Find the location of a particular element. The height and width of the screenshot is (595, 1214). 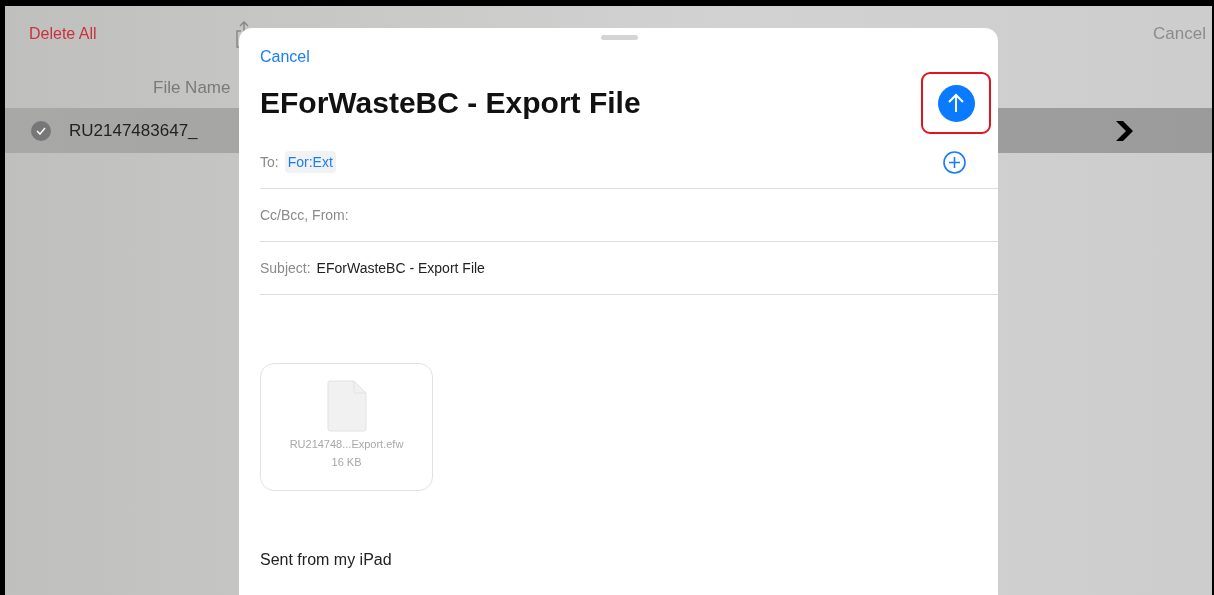

check-icon is located at coordinates (41, 130).